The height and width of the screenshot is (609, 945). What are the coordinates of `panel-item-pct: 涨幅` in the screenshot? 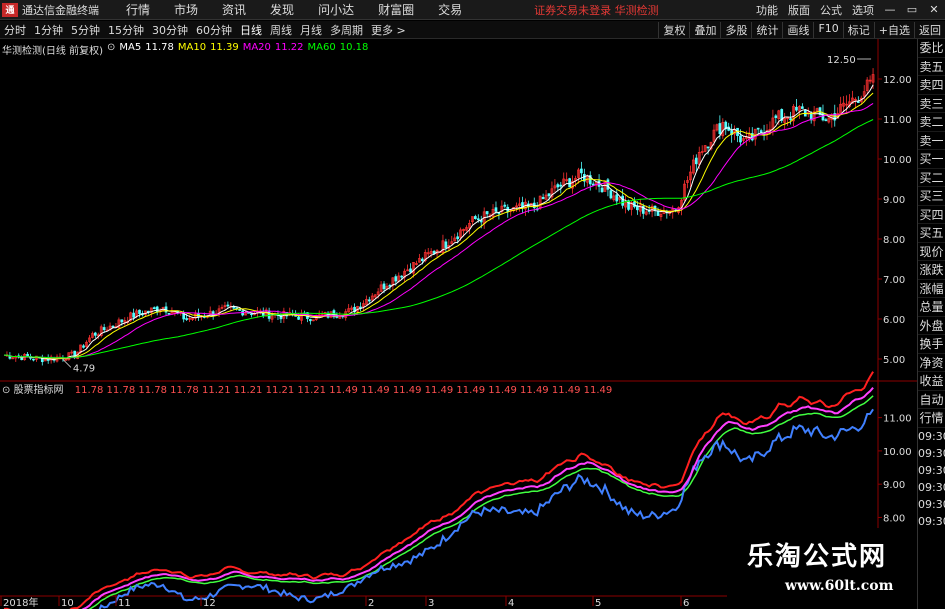 It's located at (931, 289).